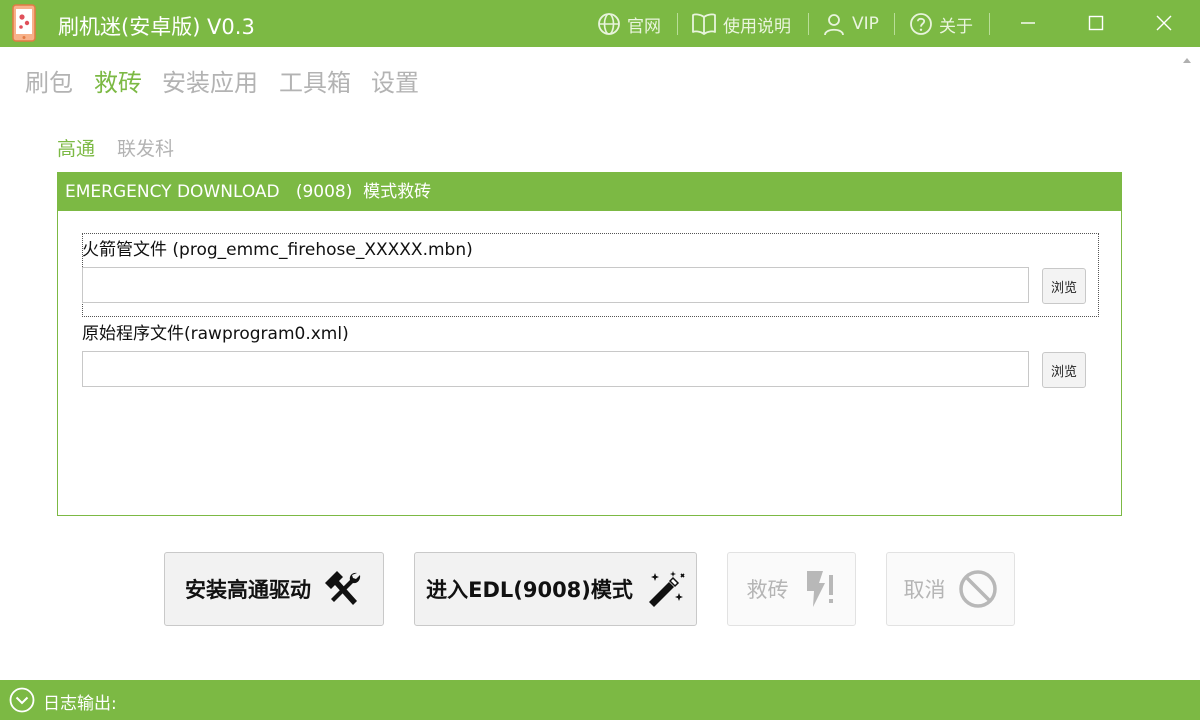 Image resolution: width=1200 pixels, height=720 pixels. I want to click on firehose-file-input, so click(555, 285).